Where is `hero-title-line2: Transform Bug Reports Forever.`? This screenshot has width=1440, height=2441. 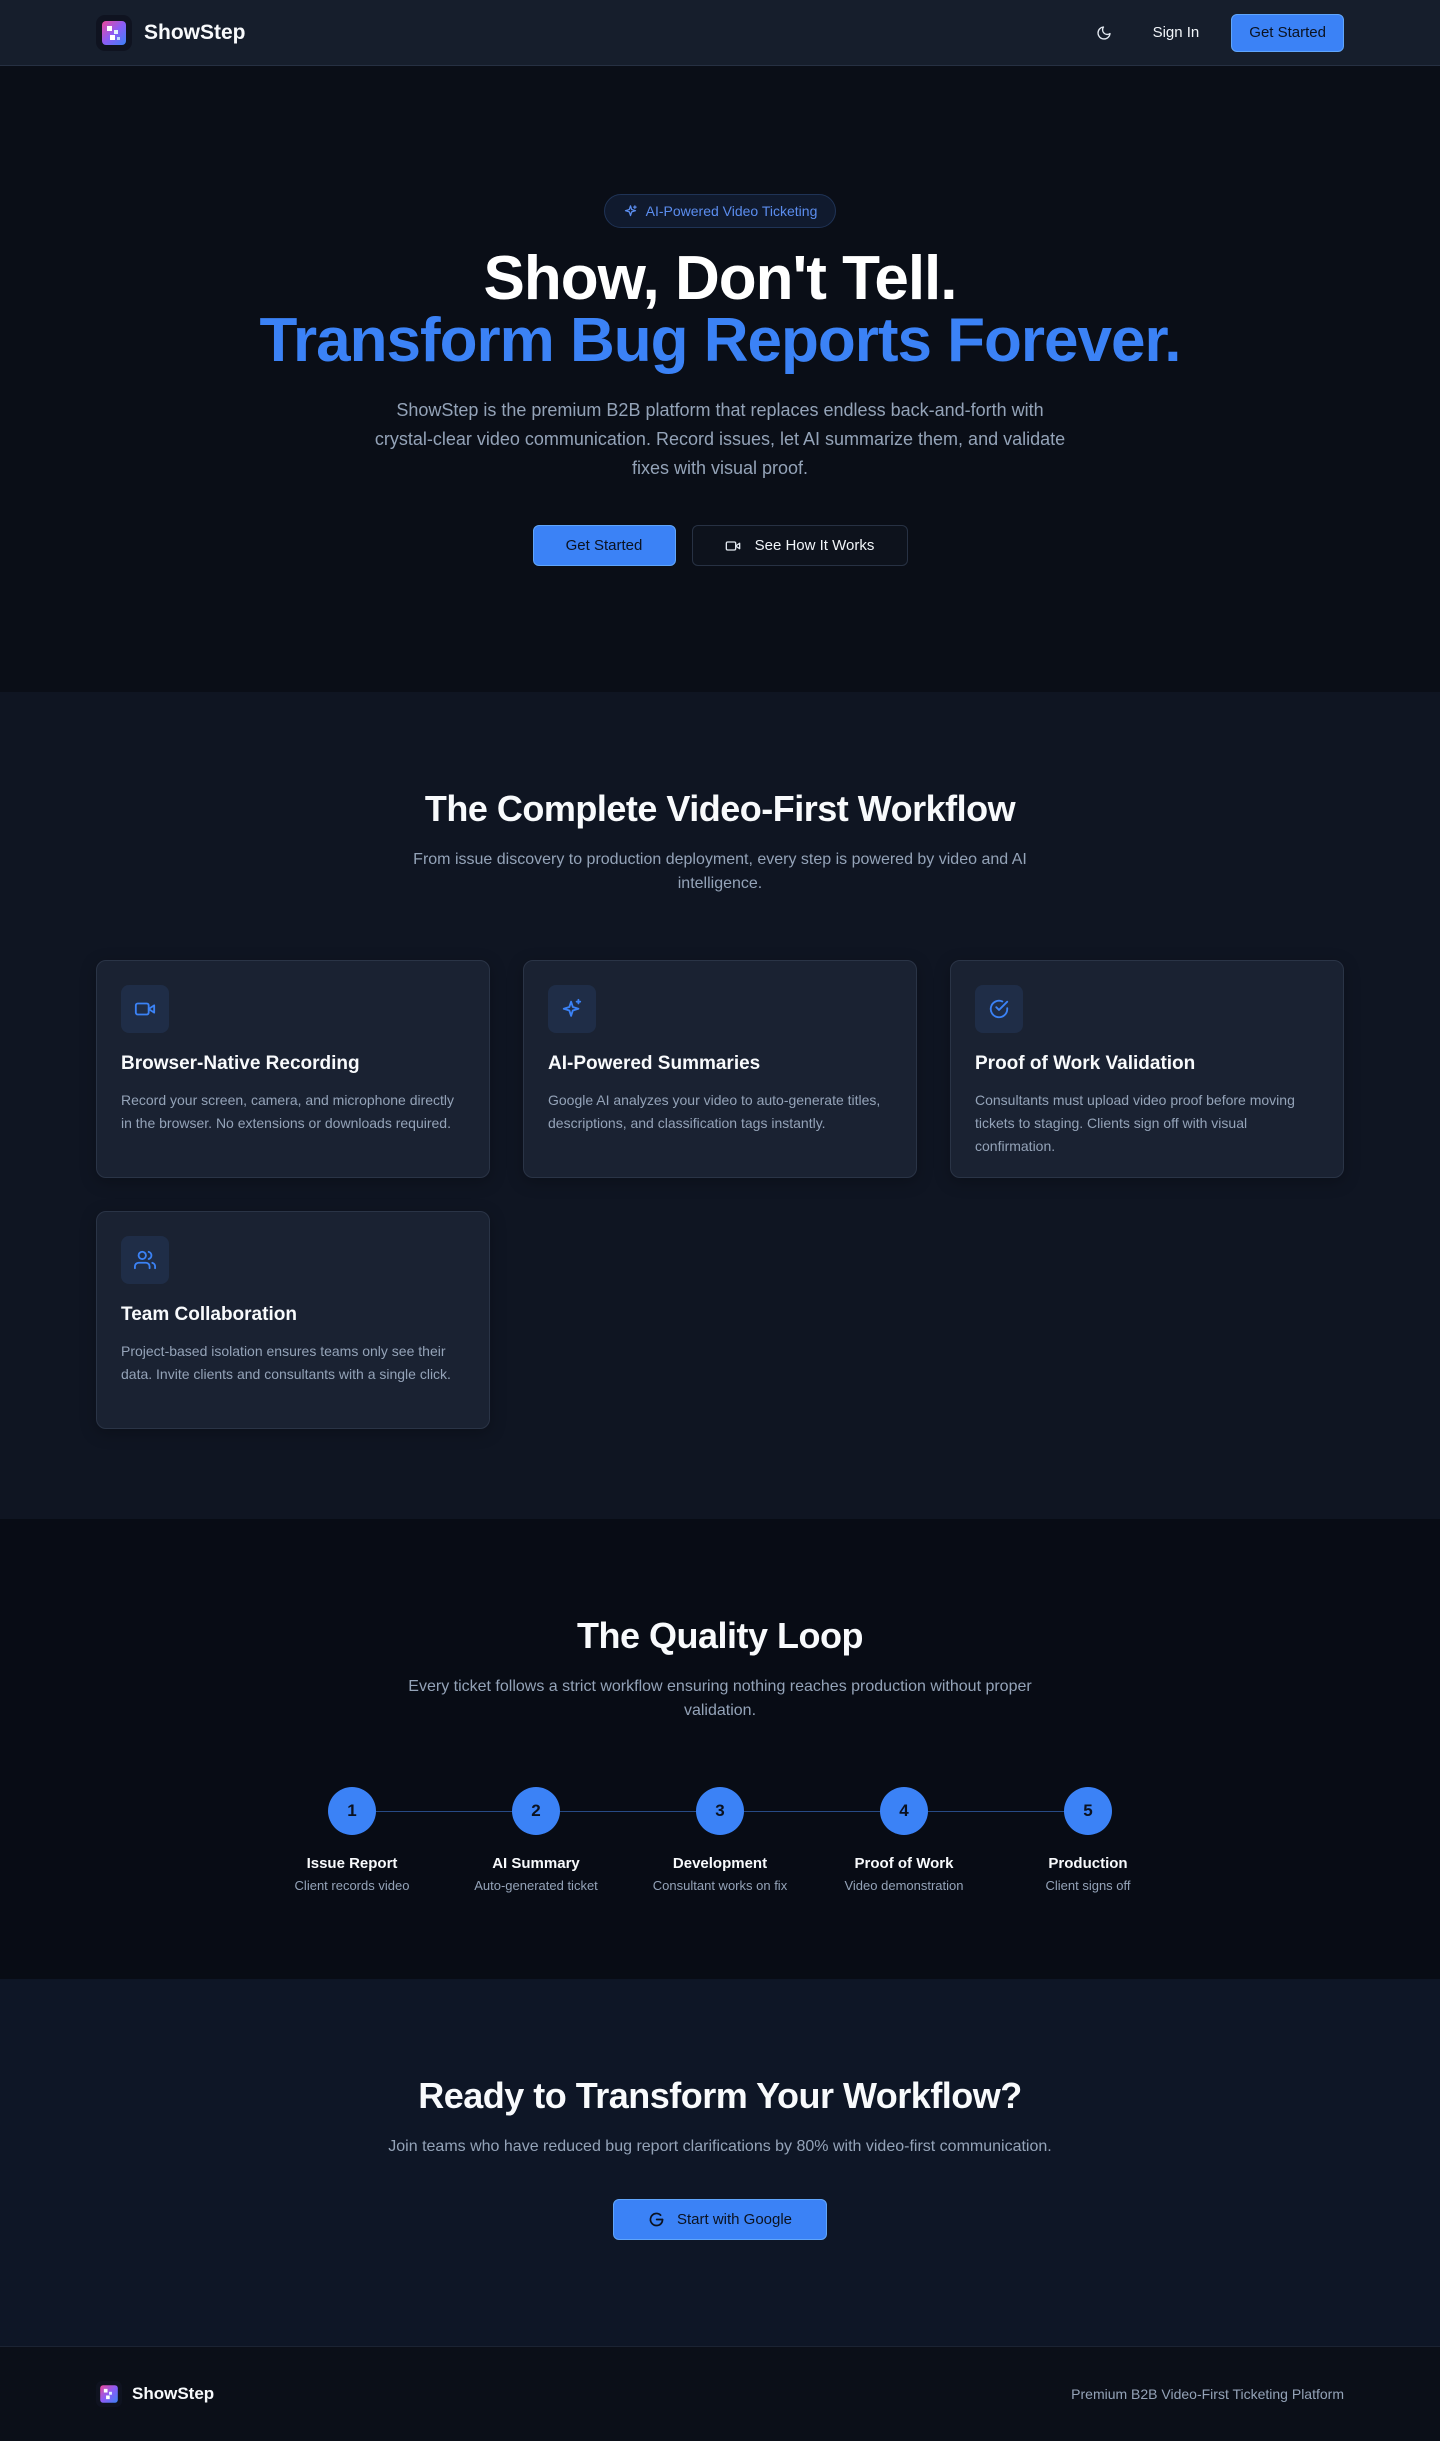 hero-title-line2: Transform Bug Reports Forever. is located at coordinates (720, 340).